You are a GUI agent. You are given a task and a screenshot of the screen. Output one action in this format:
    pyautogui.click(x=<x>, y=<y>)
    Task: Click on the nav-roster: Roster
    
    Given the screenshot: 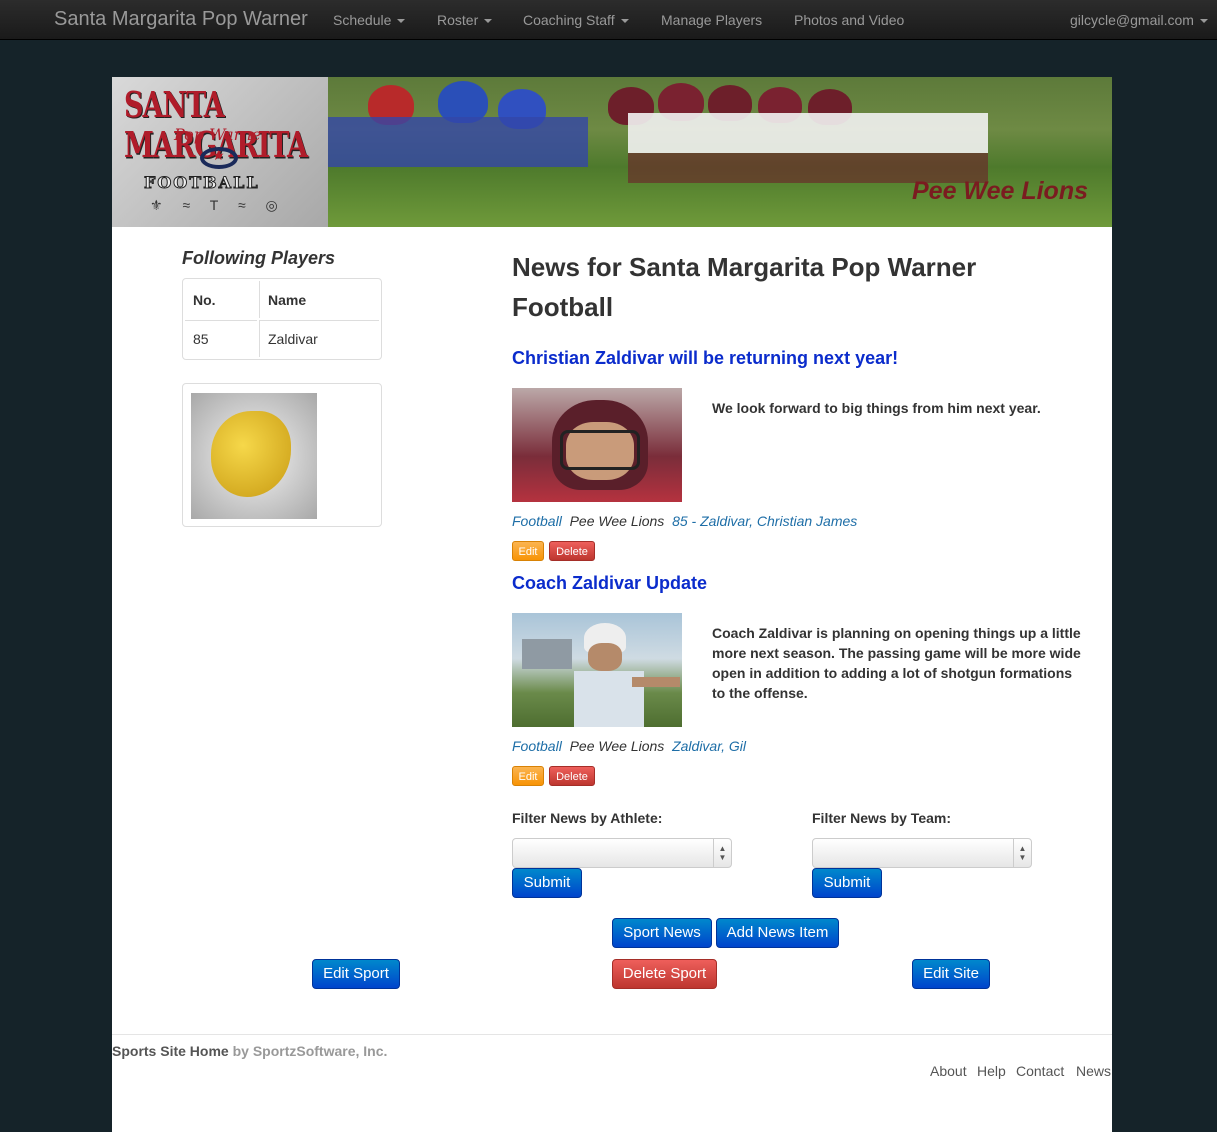 What is the action you would take?
    pyautogui.click(x=465, y=20)
    